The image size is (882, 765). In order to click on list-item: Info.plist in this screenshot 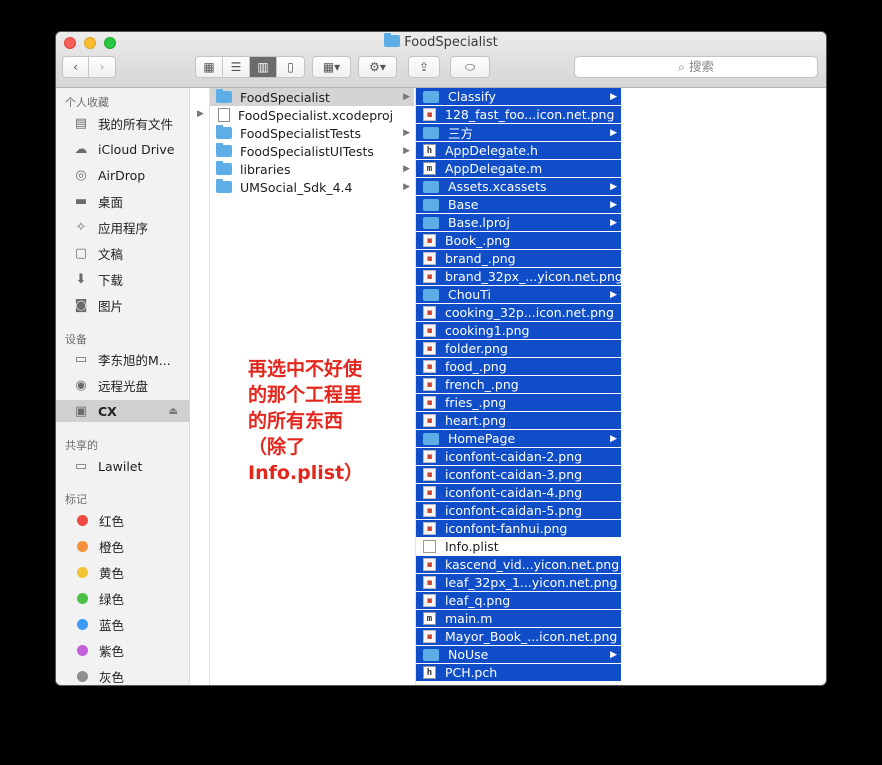, I will do `click(518, 547)`.